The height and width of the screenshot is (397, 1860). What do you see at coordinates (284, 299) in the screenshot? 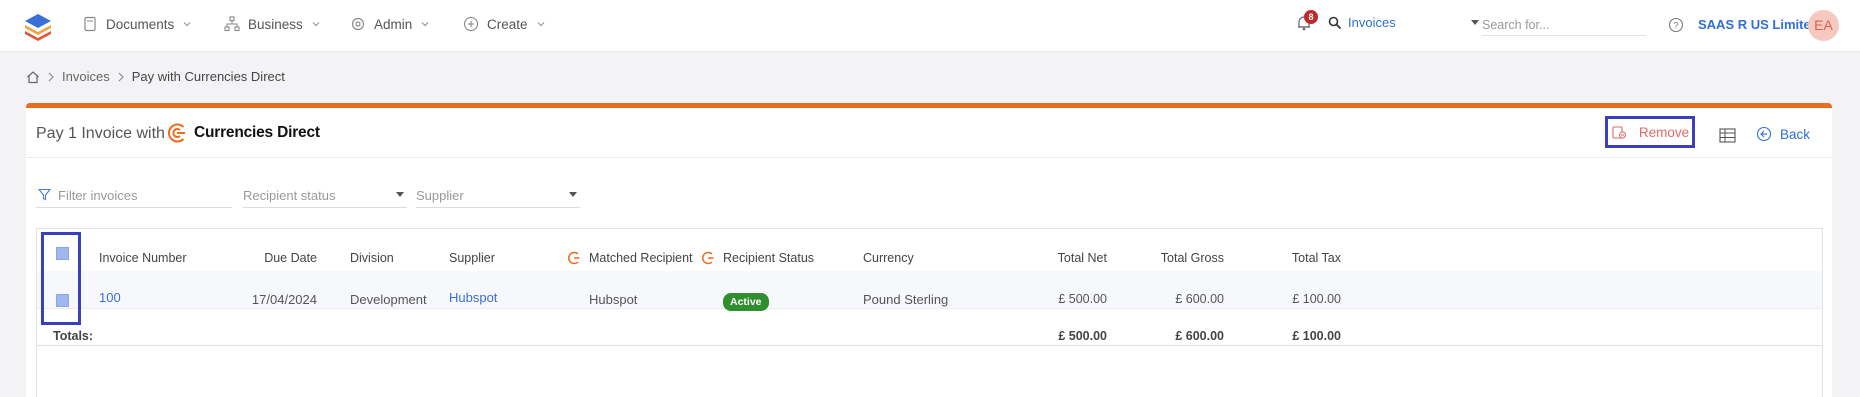
I see `cell-due-date: 17/04/2024` at bounding box center [284, 299].